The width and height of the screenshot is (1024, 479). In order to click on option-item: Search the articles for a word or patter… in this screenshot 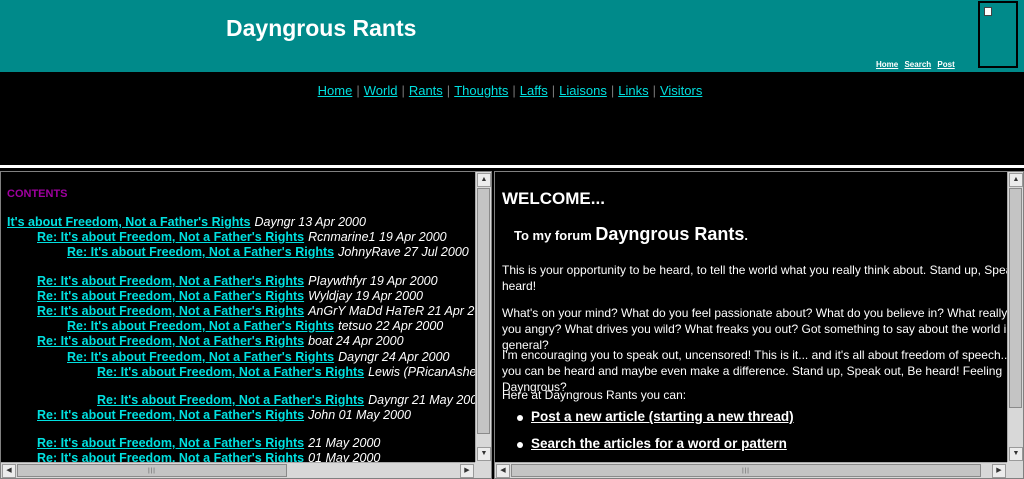, I will do `click(655, 443)`.